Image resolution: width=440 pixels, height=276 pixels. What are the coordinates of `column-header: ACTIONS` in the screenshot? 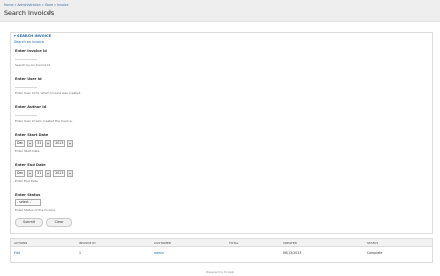 It's located at (20, 243).